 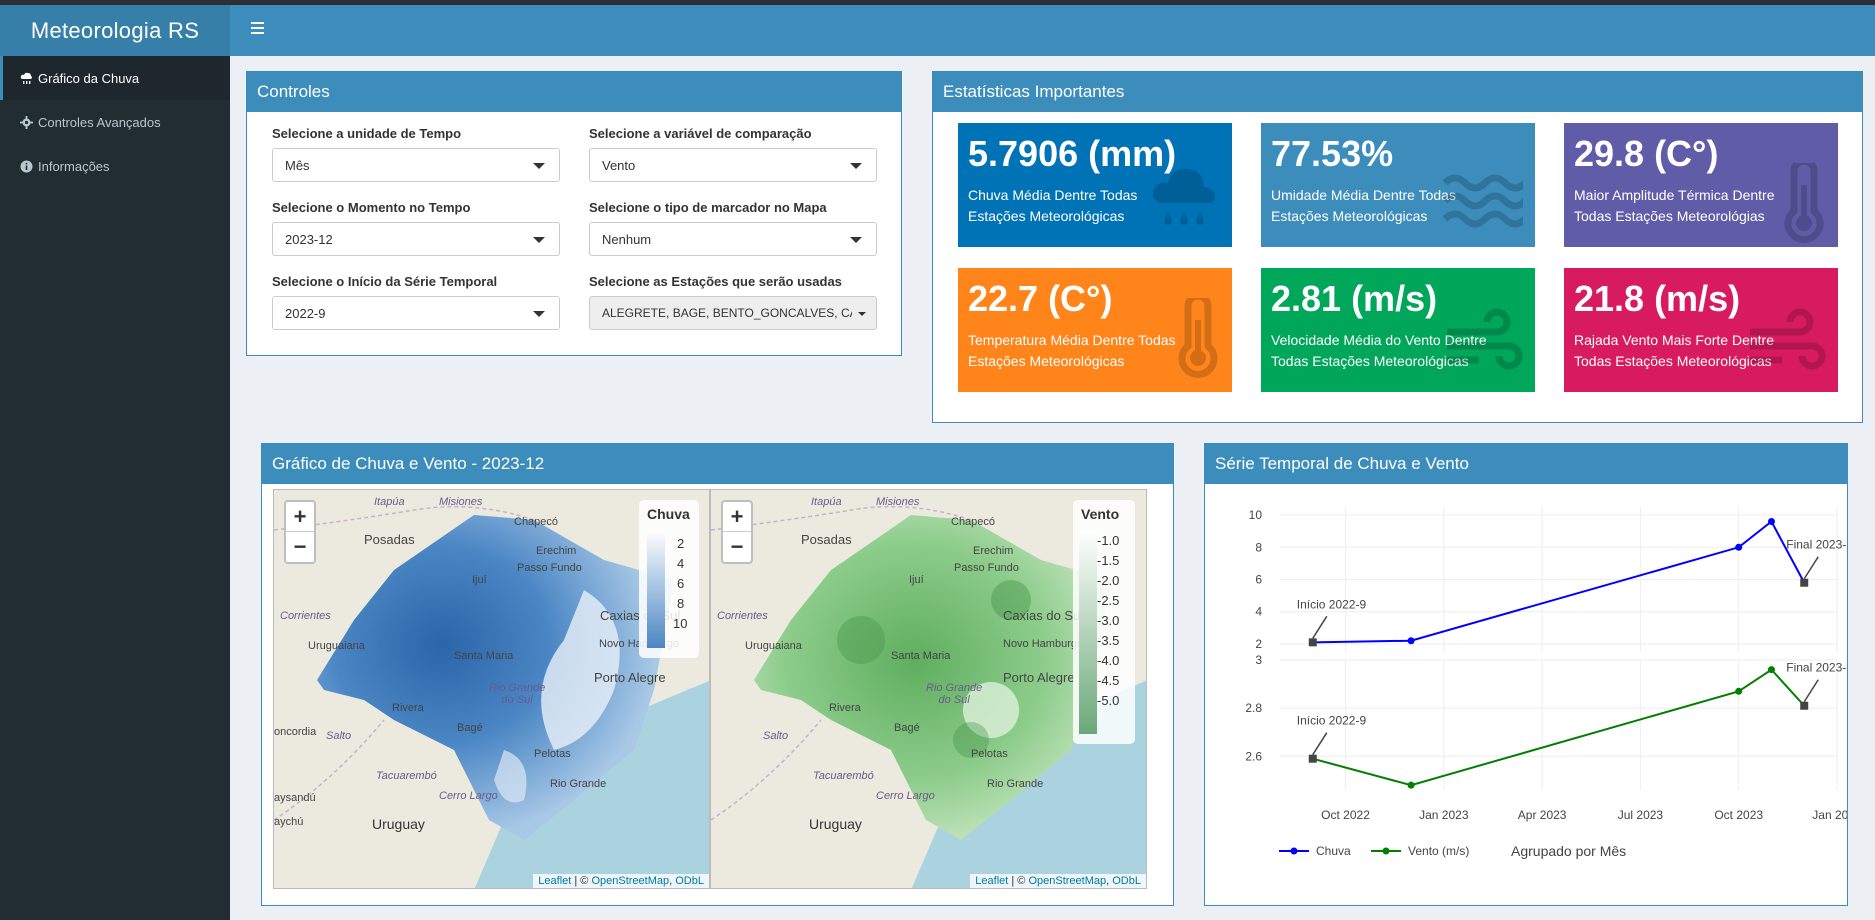 What do you see at coordinates (1072, 153) in the screenshot?
I see `value-box-value: 5.7906 (mm)` at bounding box center [1072, 153].